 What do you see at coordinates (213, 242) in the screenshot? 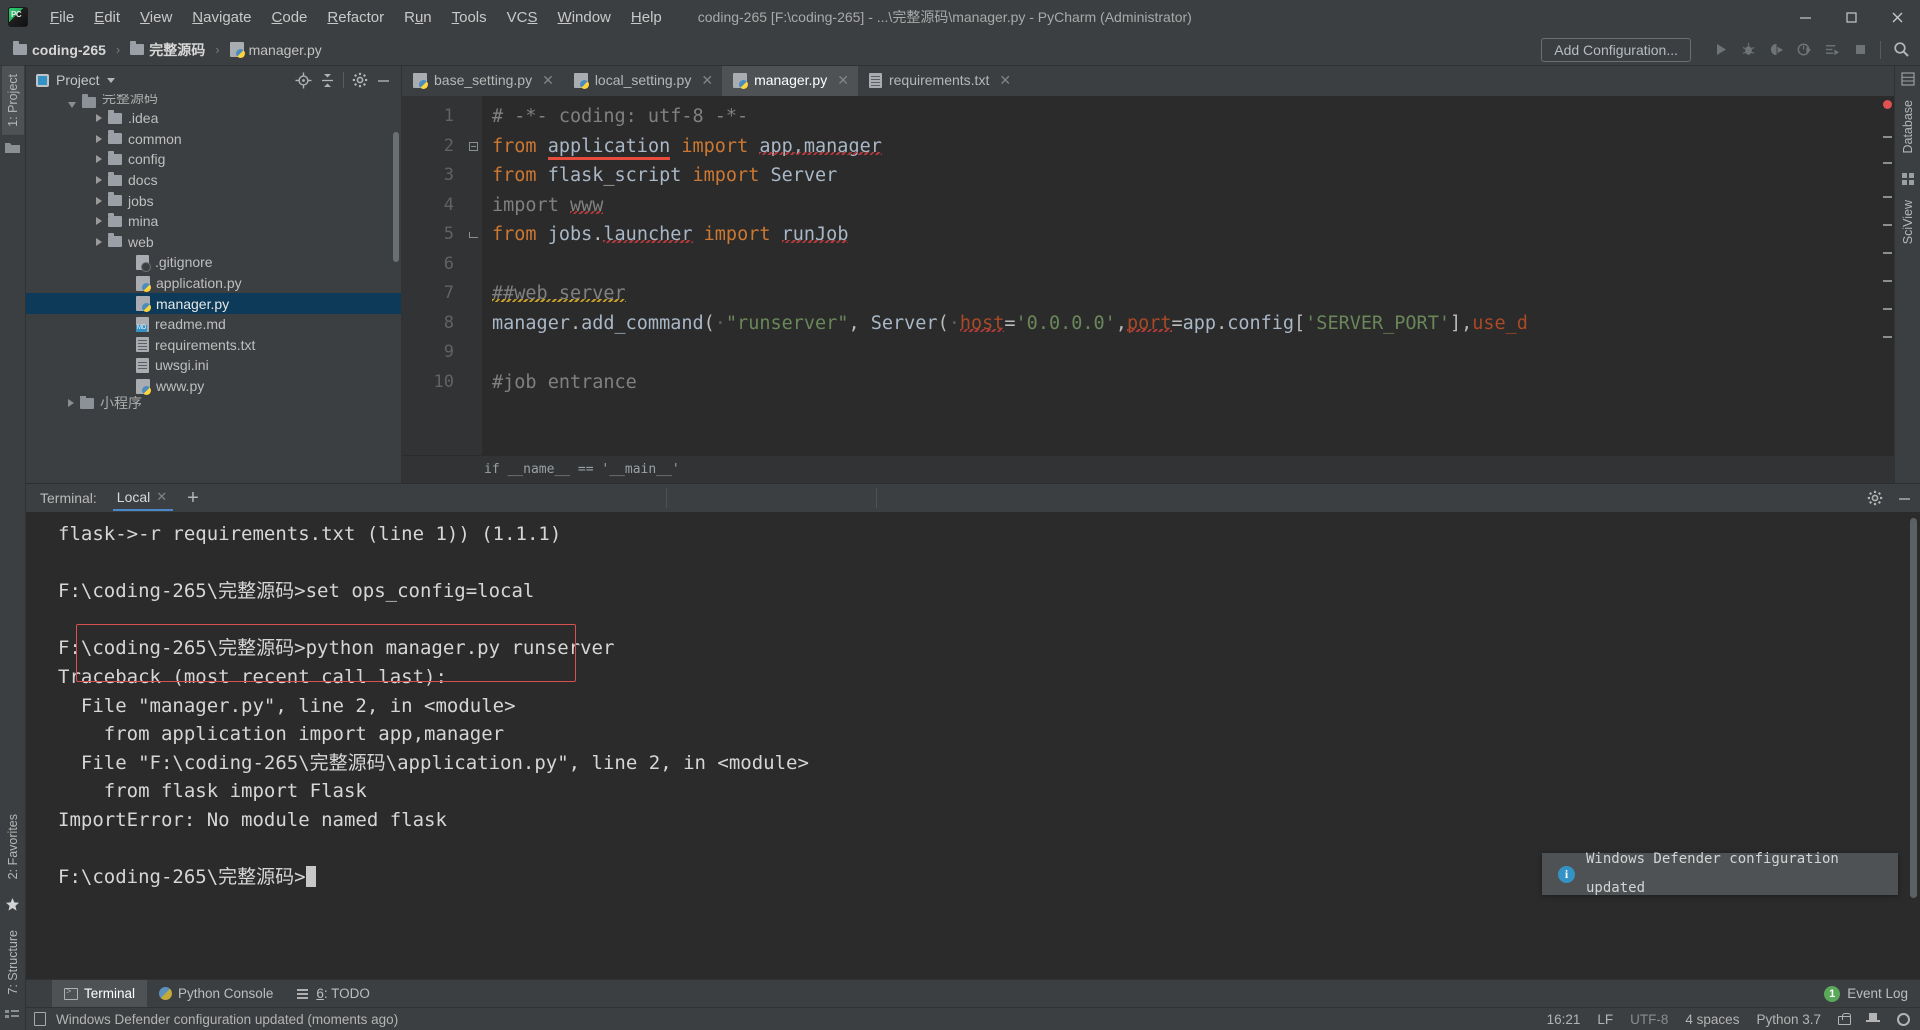
I see `tree-item-web: web` at bounding box center [213, 242].